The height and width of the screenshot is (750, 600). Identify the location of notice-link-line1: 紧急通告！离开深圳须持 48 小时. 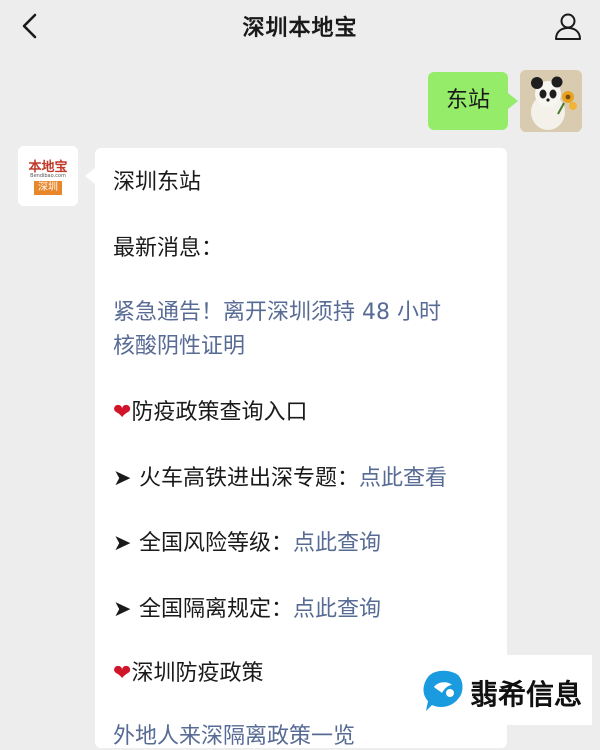
(277, 310).